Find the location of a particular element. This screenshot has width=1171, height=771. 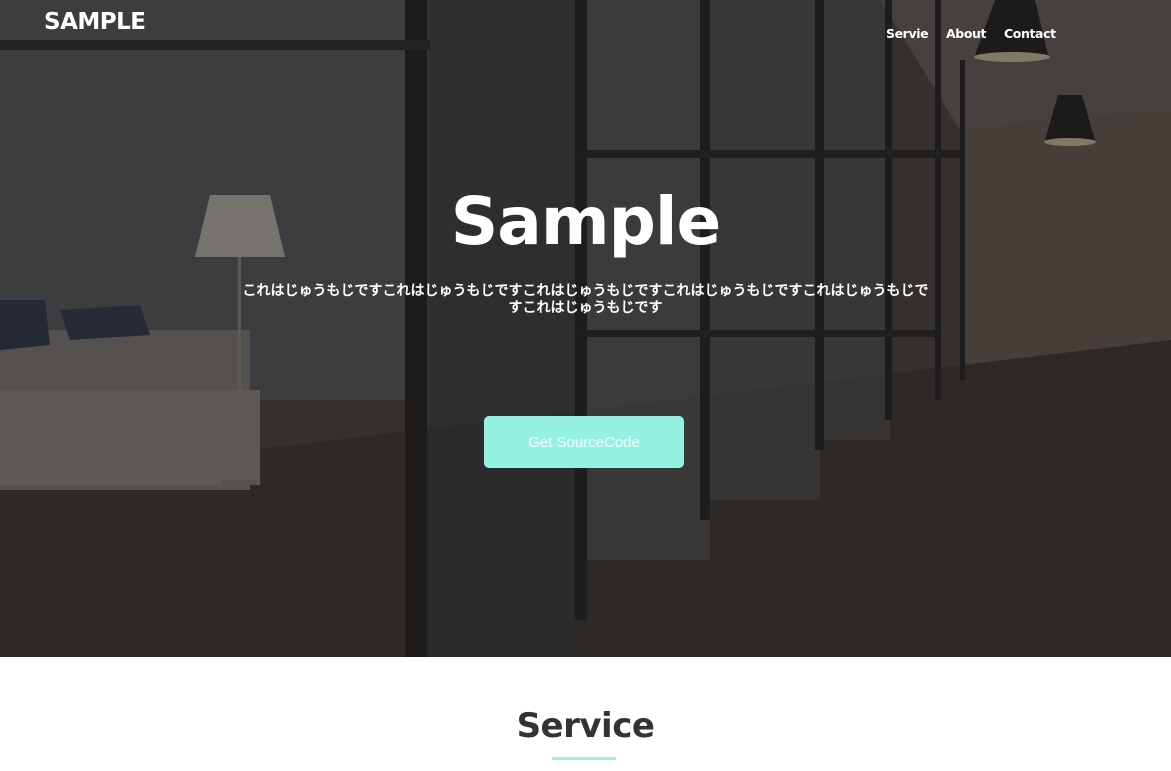

nav-link-about: About is located at coordinates (966, 33).